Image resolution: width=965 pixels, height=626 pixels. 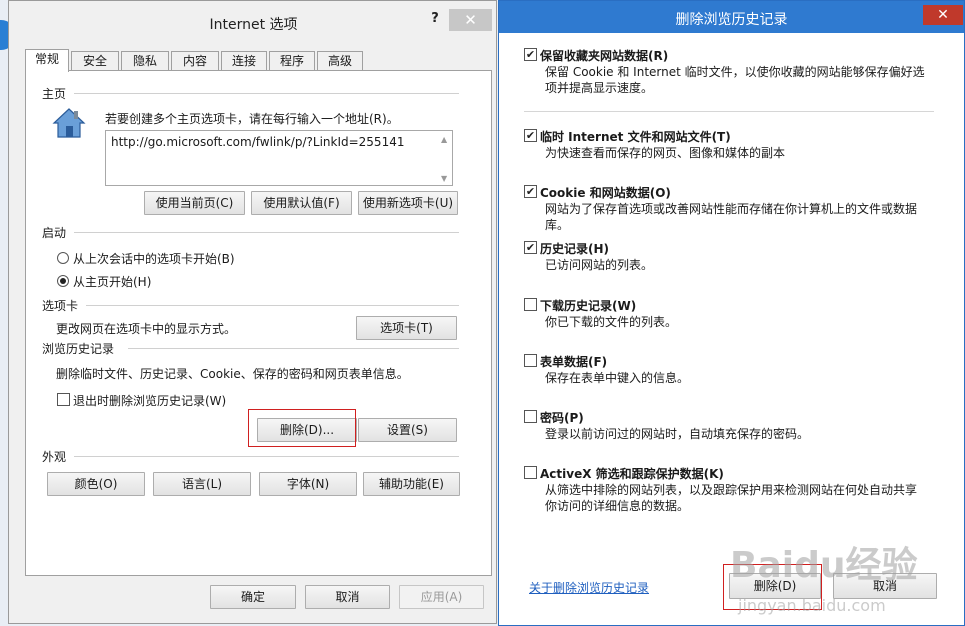 What do you see at coordinates (530, 247) in the screenshot?
I see `history-checkbox: ✔` at bounding box center [530, 247].